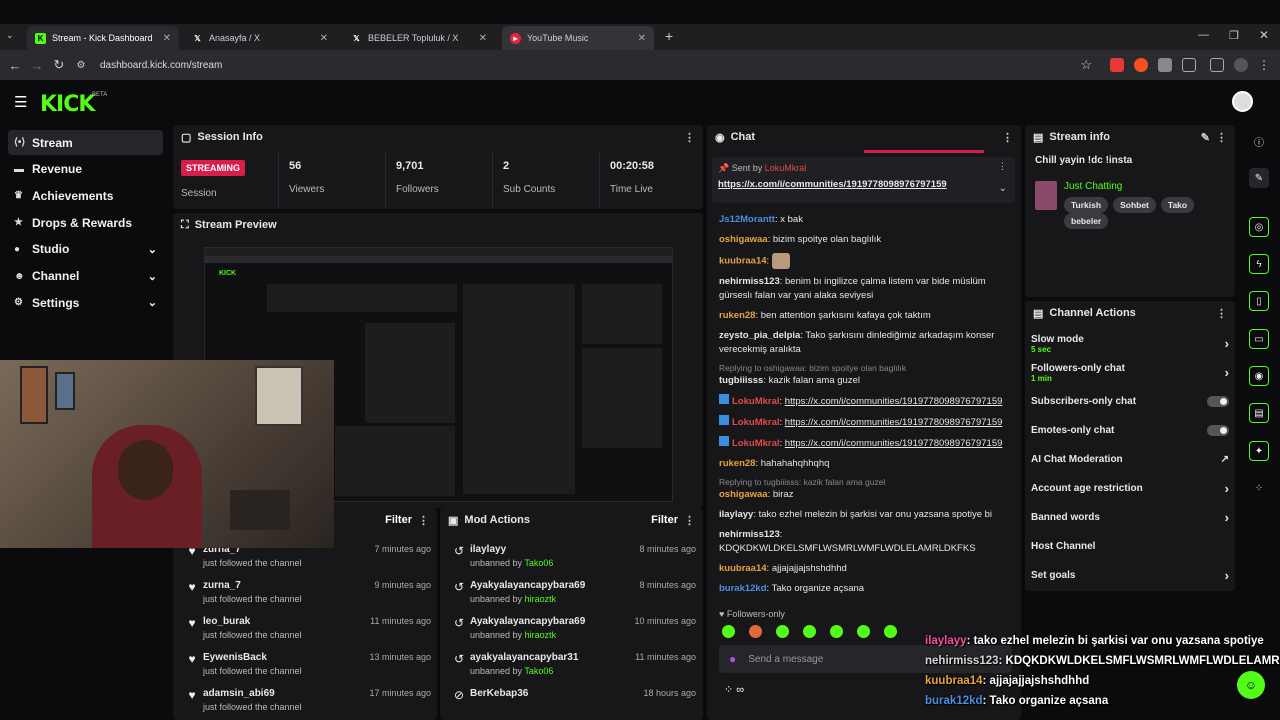 This screenshot has width=1280, height=720. I want to click on stream-tag: Sohbet, so click(1134, 205).